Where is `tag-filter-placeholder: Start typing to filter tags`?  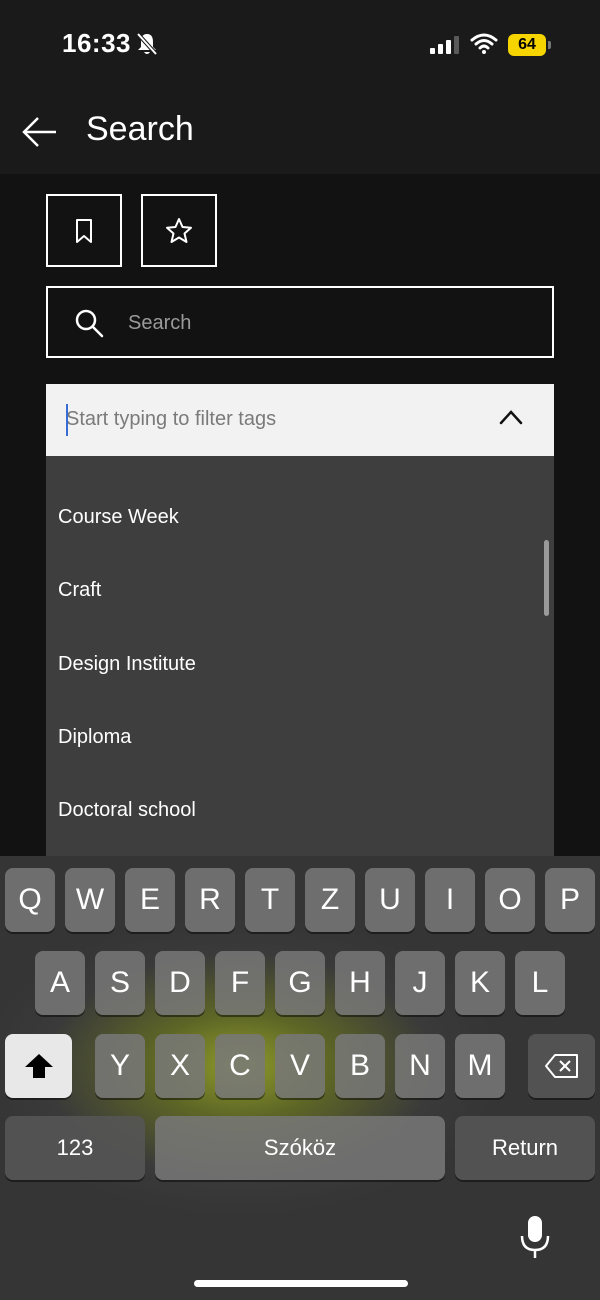 tag-filter-placeholder: Start typing to filter tags is located at coordinates (171, 419).